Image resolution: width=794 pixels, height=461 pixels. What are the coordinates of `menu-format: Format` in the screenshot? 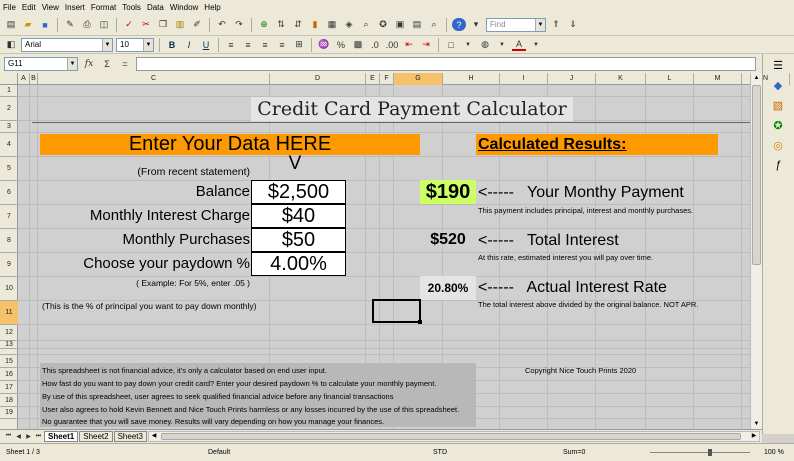 It's located at (103, 7).